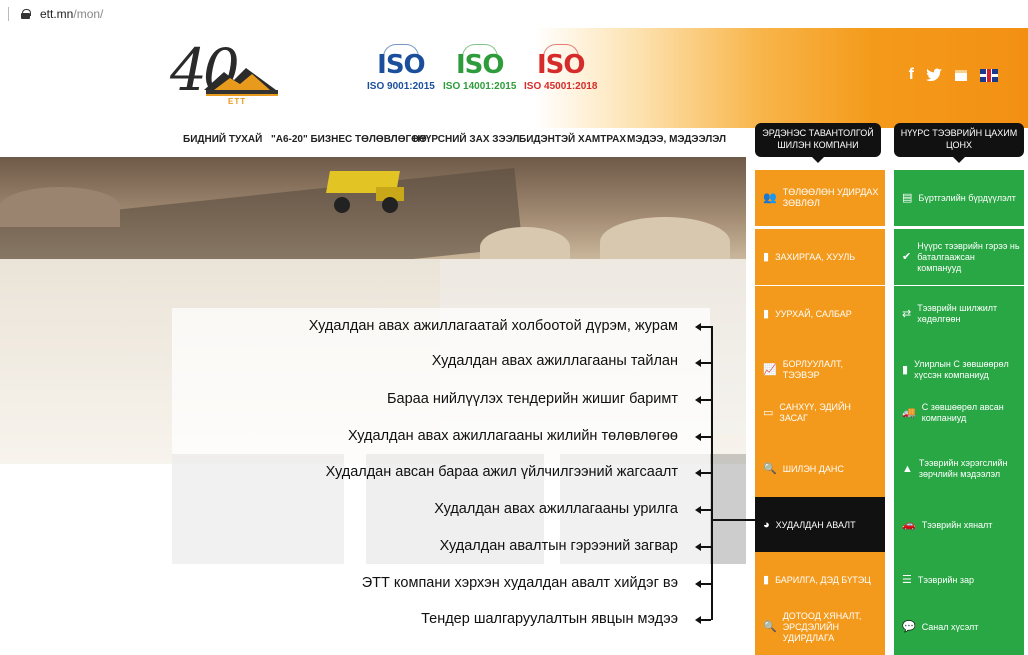  Describe the element at coordinates (572, 139) in the screenshot. I see `nav-item-cooperate: БИДЭНТЭЙ ХАМТРАХ` at that location.